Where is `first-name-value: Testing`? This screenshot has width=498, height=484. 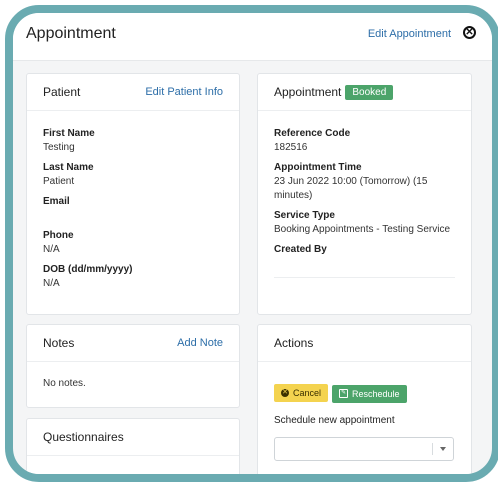 first-name-value: Testing is located at coordinates (59, 147).